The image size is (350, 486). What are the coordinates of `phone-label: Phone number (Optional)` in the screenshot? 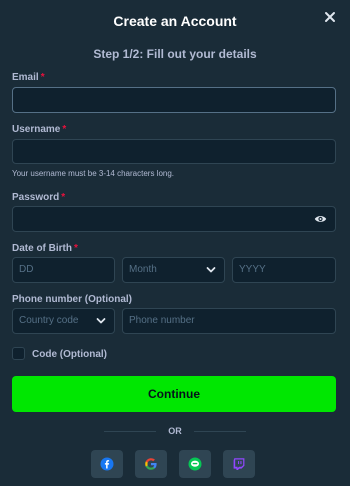 It's located at (72, 299).